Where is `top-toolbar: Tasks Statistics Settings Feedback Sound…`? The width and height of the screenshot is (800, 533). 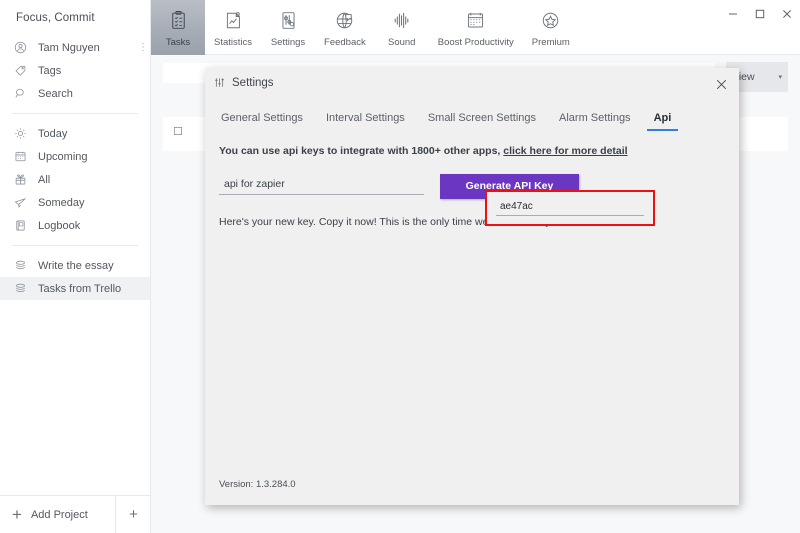 top-toolbar: Tasks Statistics Settings Feedback Sound… is located at coordinates (475, 27).